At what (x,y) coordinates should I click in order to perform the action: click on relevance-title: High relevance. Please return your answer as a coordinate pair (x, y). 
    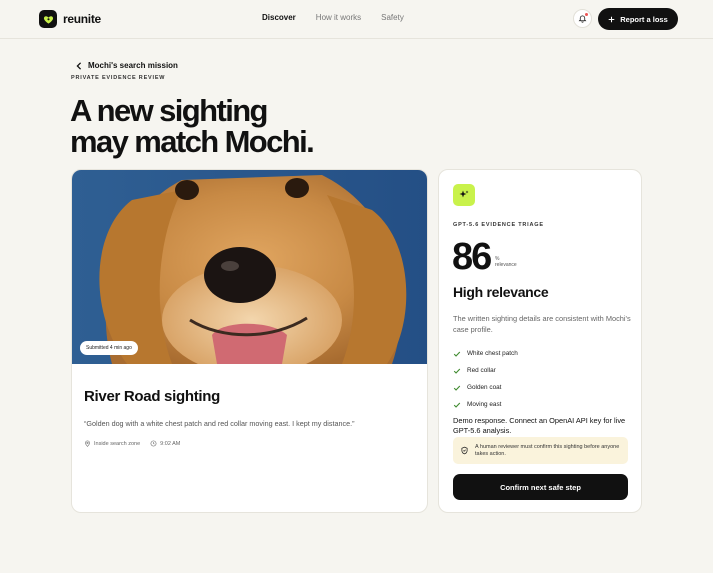
    Looking at the image, I should click on (501, 292).